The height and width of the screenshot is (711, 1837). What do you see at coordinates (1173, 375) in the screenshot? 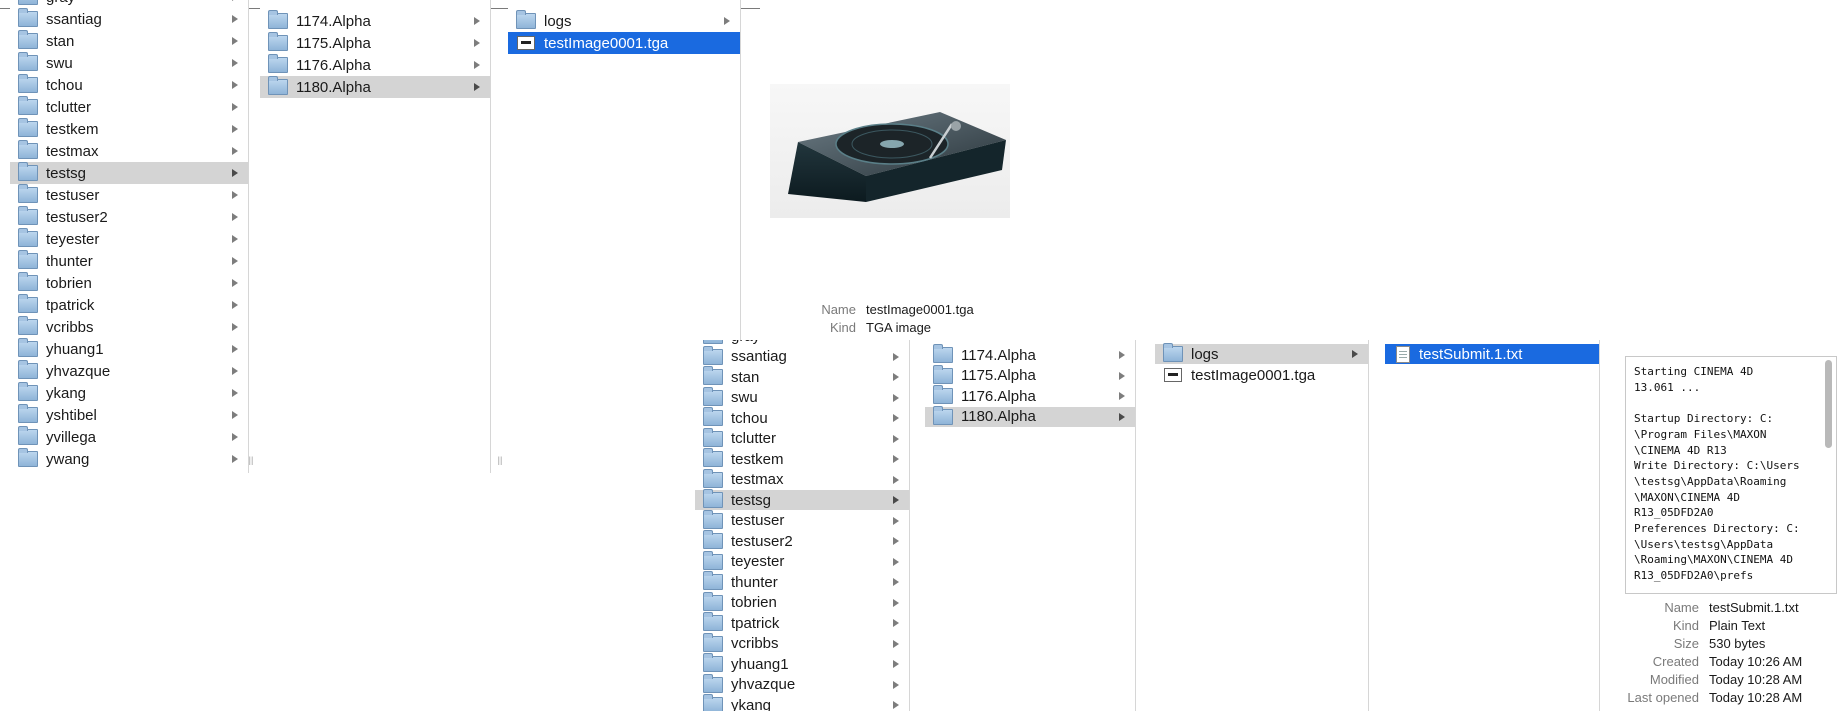
I see `image-file-icon` at bounding box center [1173, 375].